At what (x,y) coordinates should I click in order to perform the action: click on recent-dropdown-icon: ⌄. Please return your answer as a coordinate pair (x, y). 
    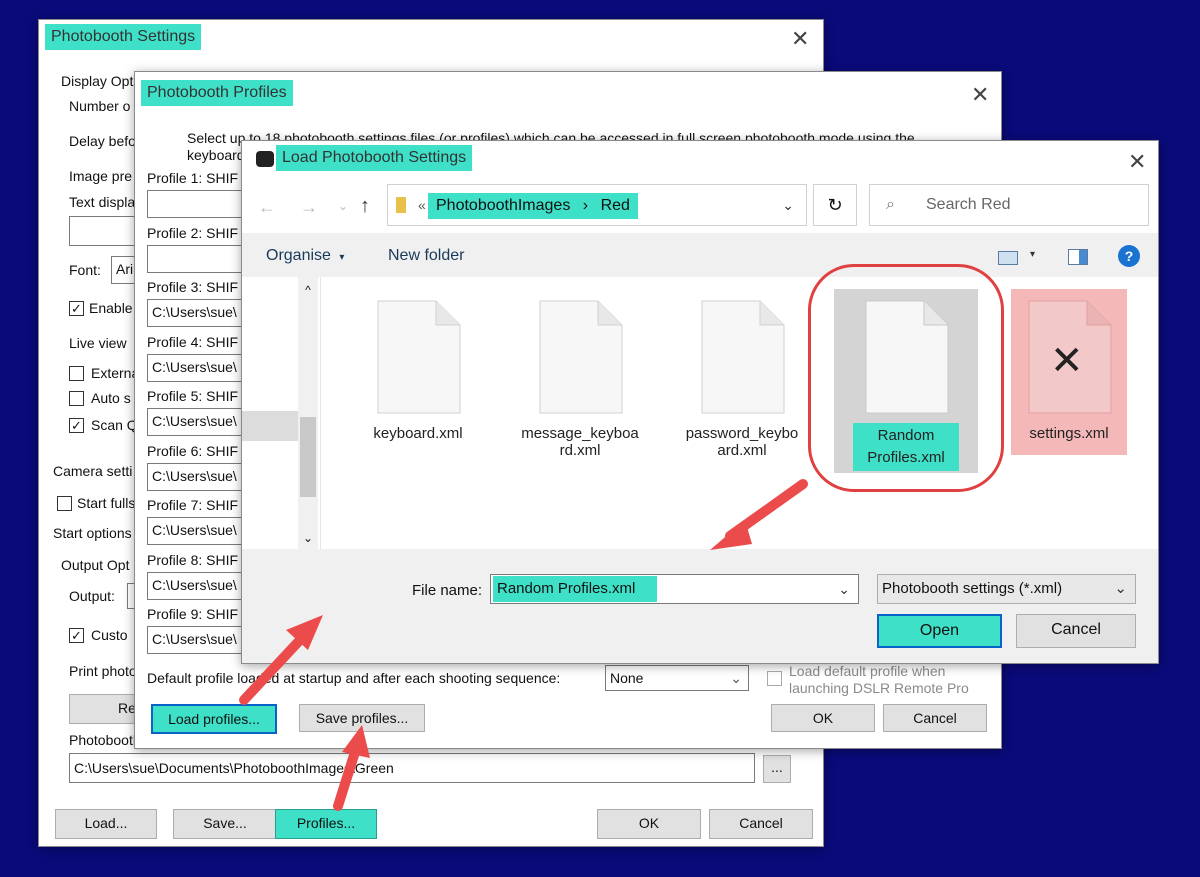
    Looking at the image, I should click on (343, 206).